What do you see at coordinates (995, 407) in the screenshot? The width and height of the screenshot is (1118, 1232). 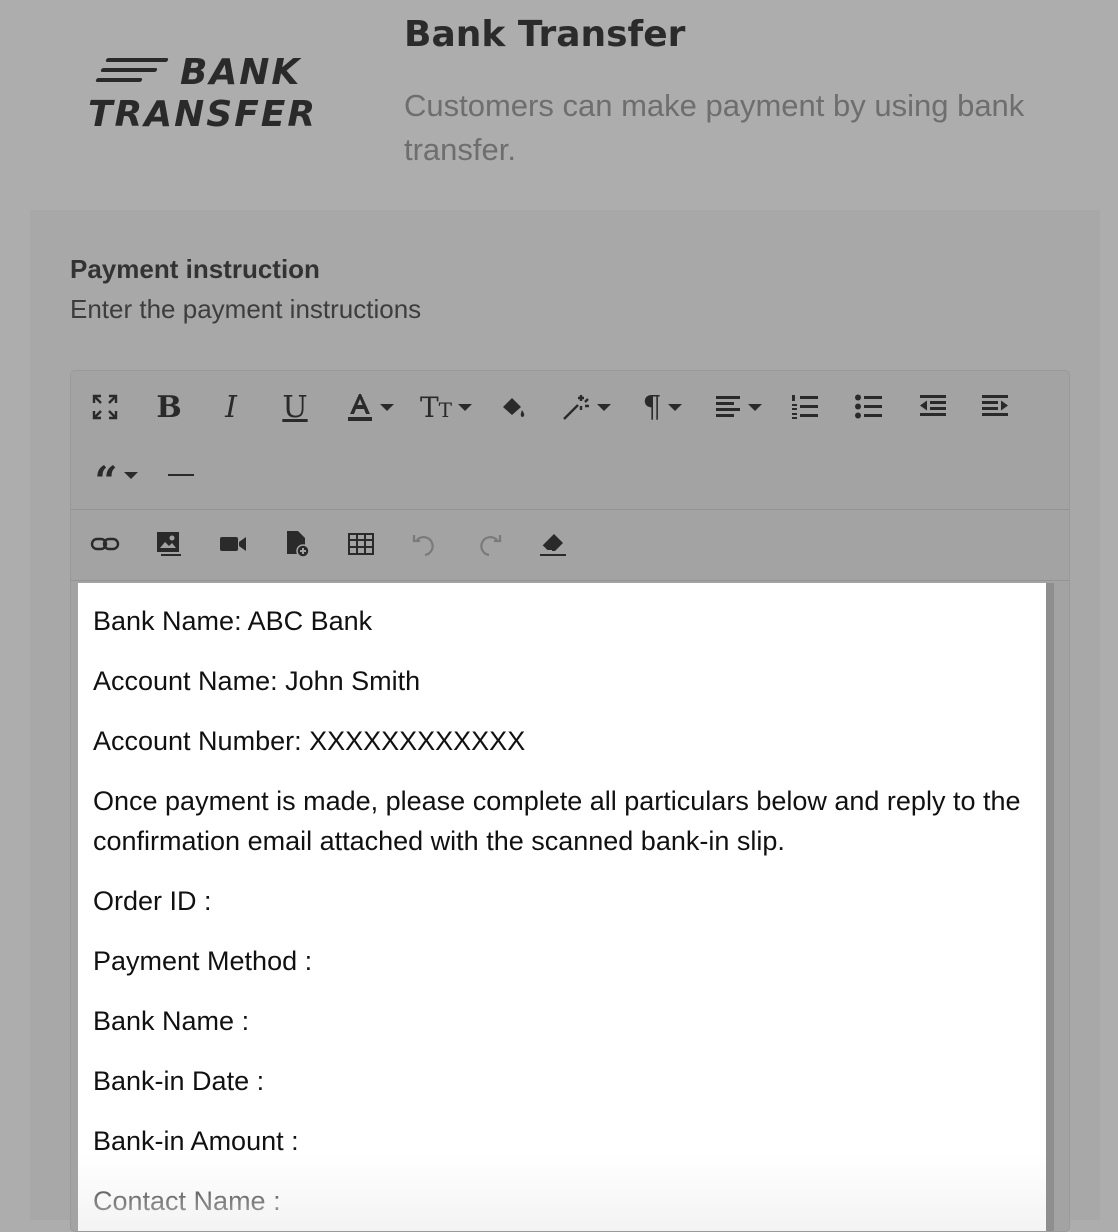 I see `indent-icon` at bounding box center [995, 407].